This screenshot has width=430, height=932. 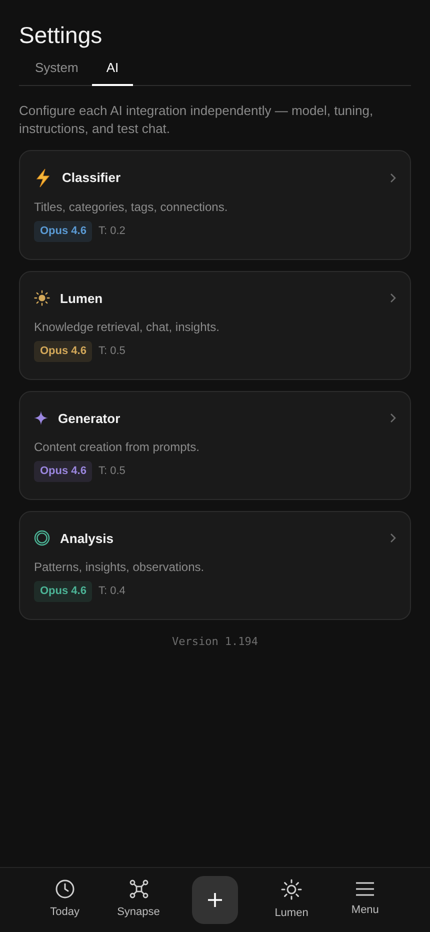 What do you see at coordinates (131, 207) in the screenshot?
I see `integration-description: Titles, categories, tags, connections.` at bounding box center [131, 207].